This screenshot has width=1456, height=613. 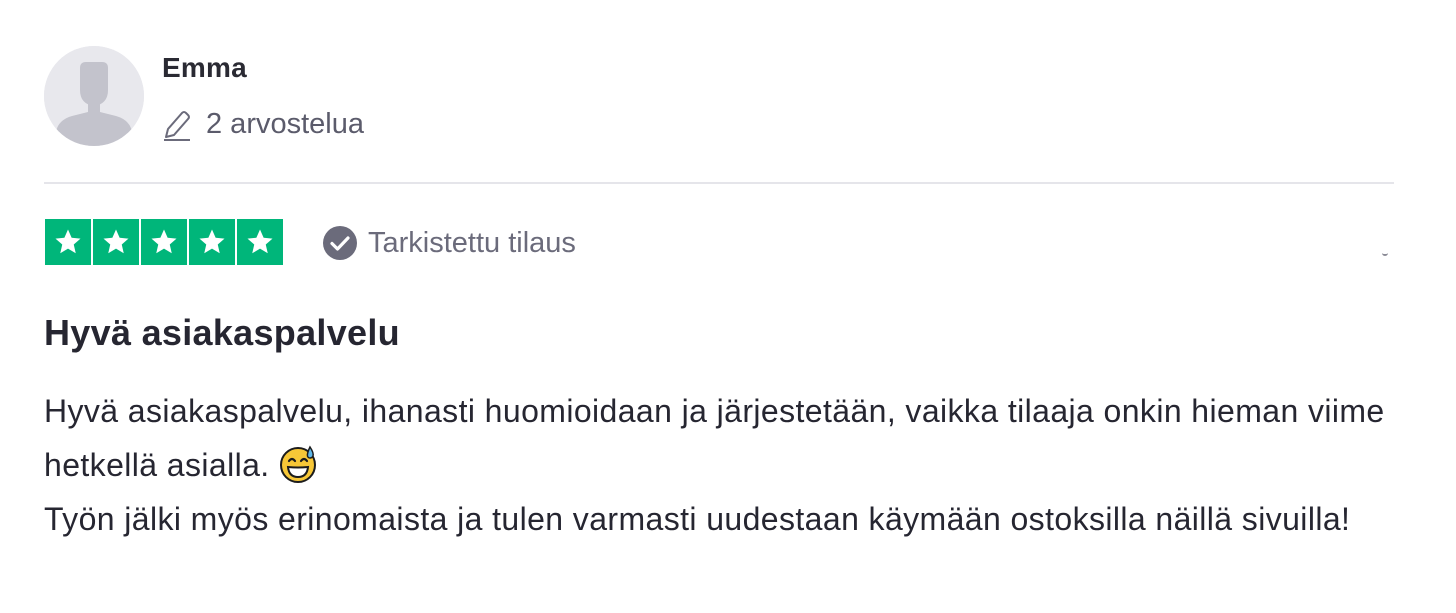 I want to click on review-title: Hyvä asiakaspalvelu, so click(x=222, y=333).